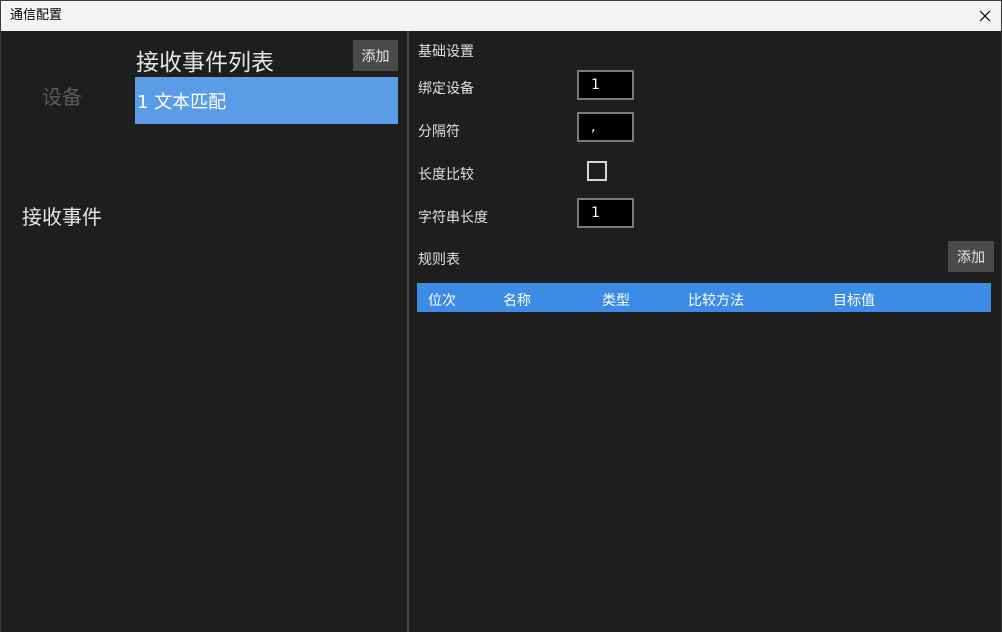 Image resolution: width=1002 pixels, height=632 pixels. I want to click on length-compare-label: 长度比较, so click(446, 175).